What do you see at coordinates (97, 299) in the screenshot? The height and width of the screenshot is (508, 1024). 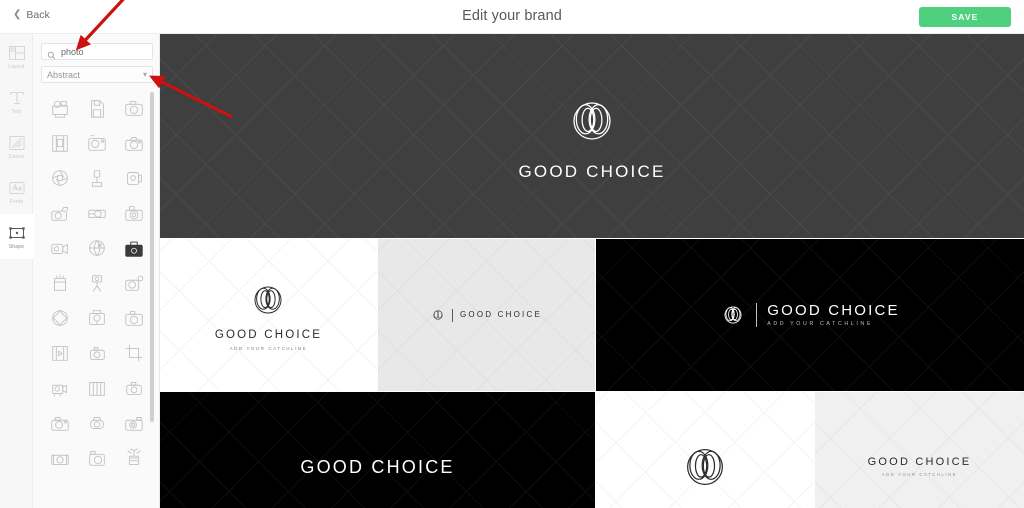 I see `shape-icon-grid` at bounding box center [97, 299].